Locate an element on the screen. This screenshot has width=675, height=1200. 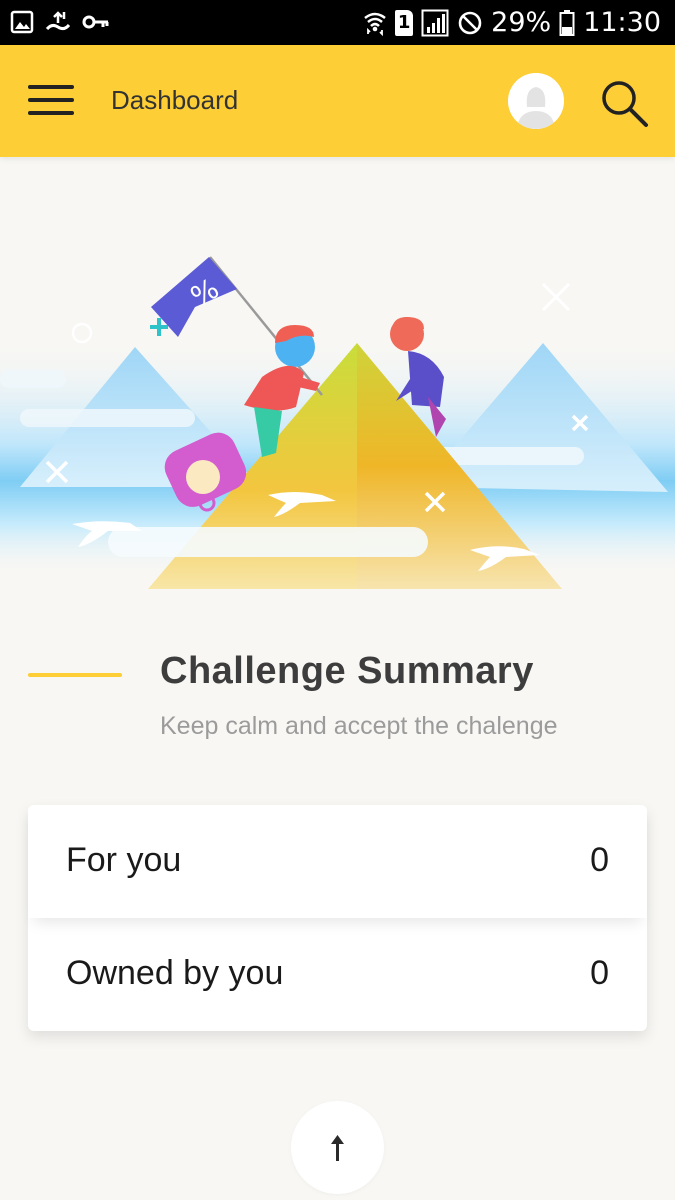
search-button is located at coordinates (624, 103).